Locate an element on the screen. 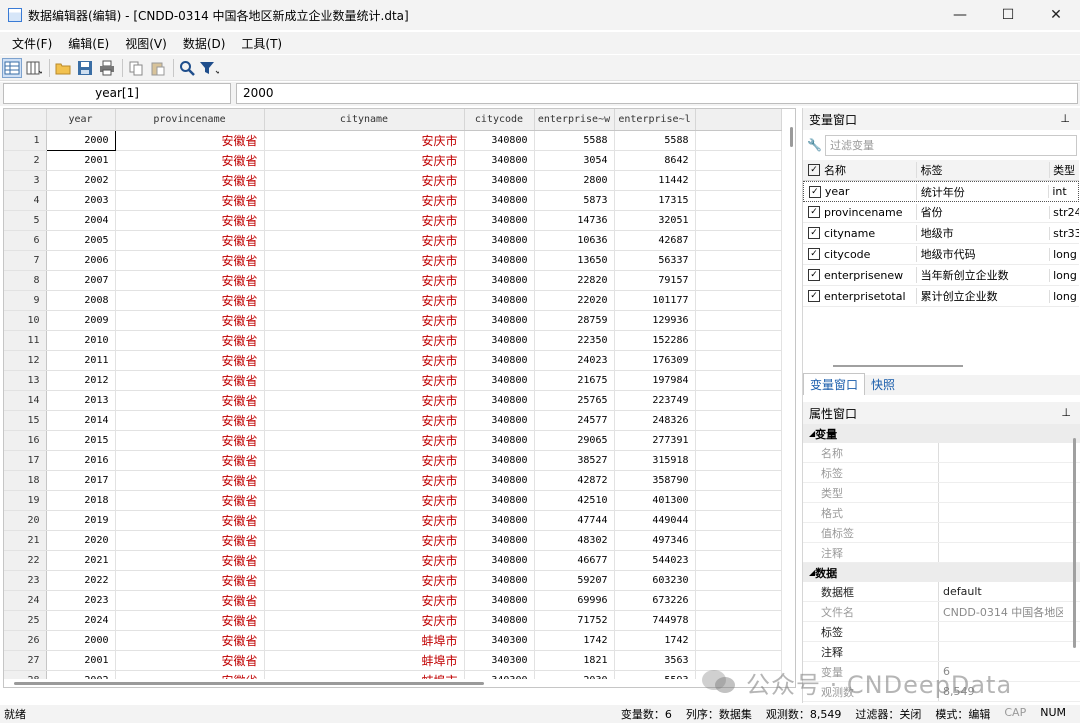  table-row: 11 2010 安徽省 安庆市 340800 22350 152286 is located at coordinates (393, 340).